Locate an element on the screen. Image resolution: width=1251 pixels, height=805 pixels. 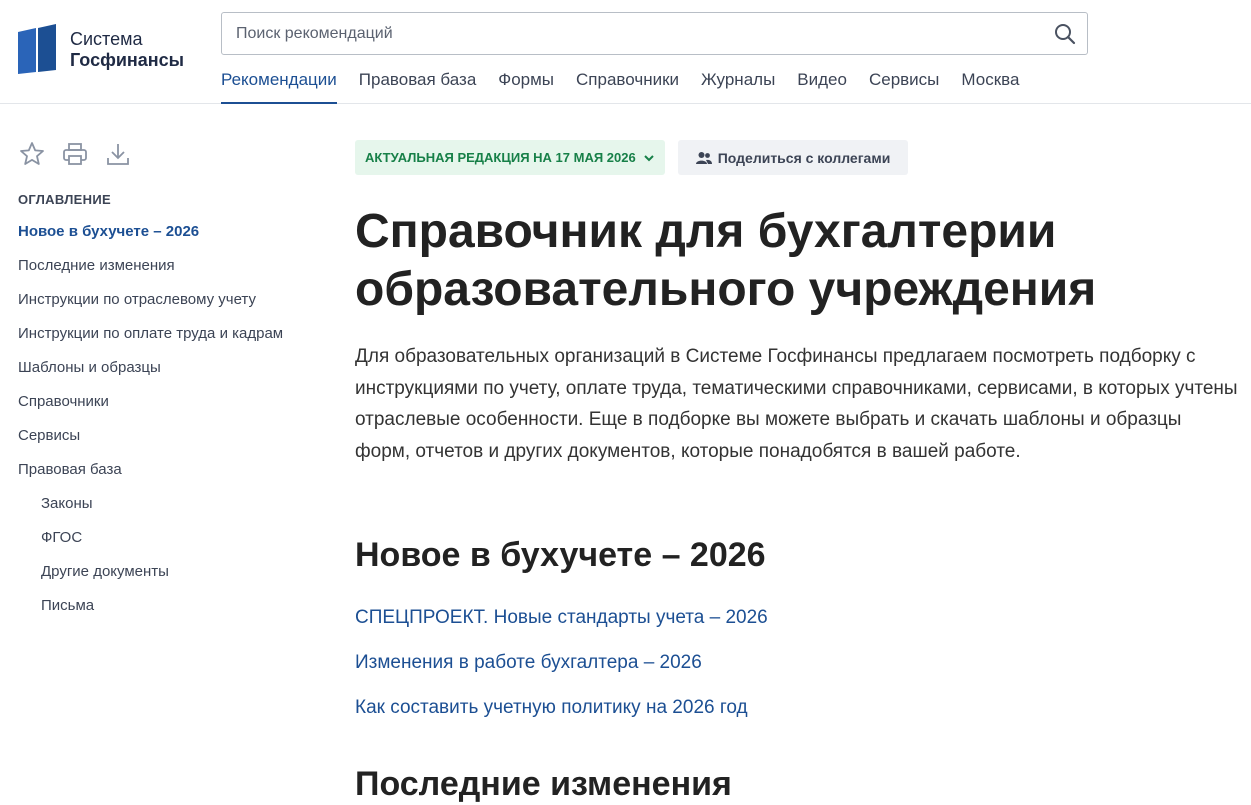
toc-item-new-accounting: Новое в бухучете – 2026 is located at coordinates (163, 232).